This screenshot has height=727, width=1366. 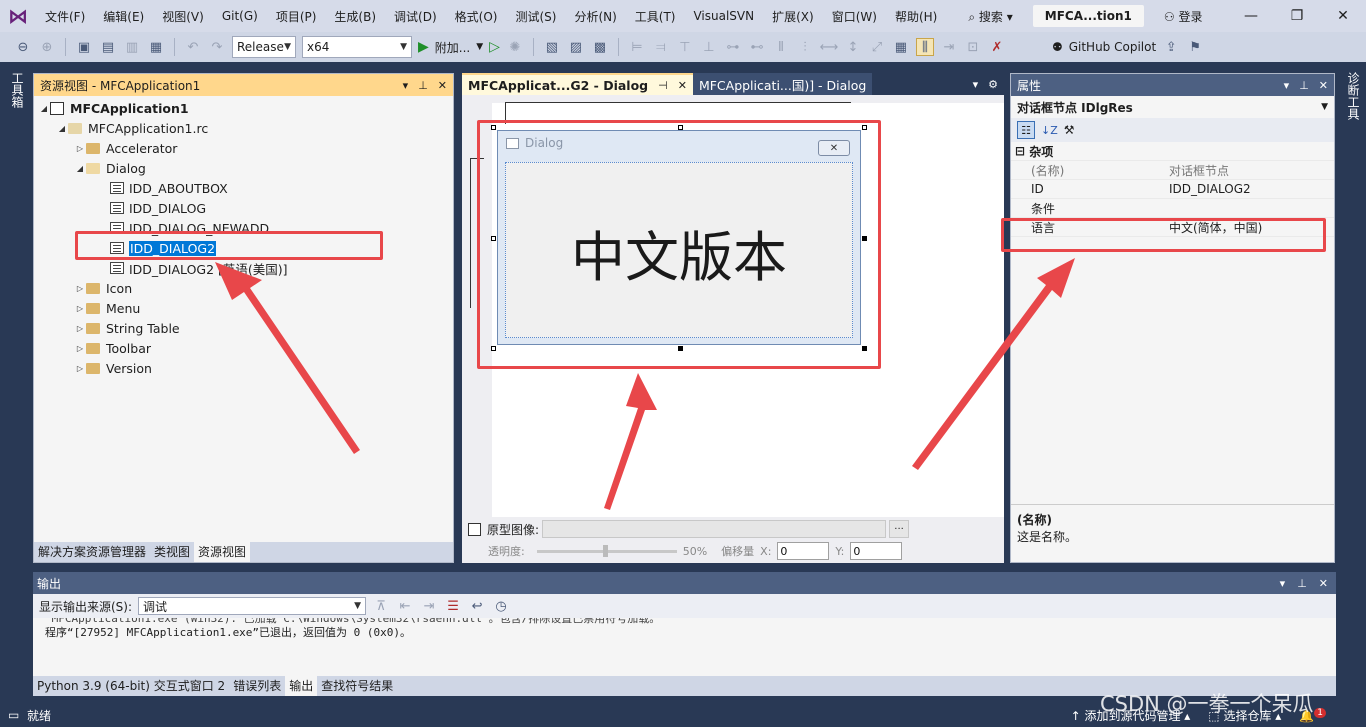 I want to click on guides-icon: ⫼, so click(x=924, y=47).